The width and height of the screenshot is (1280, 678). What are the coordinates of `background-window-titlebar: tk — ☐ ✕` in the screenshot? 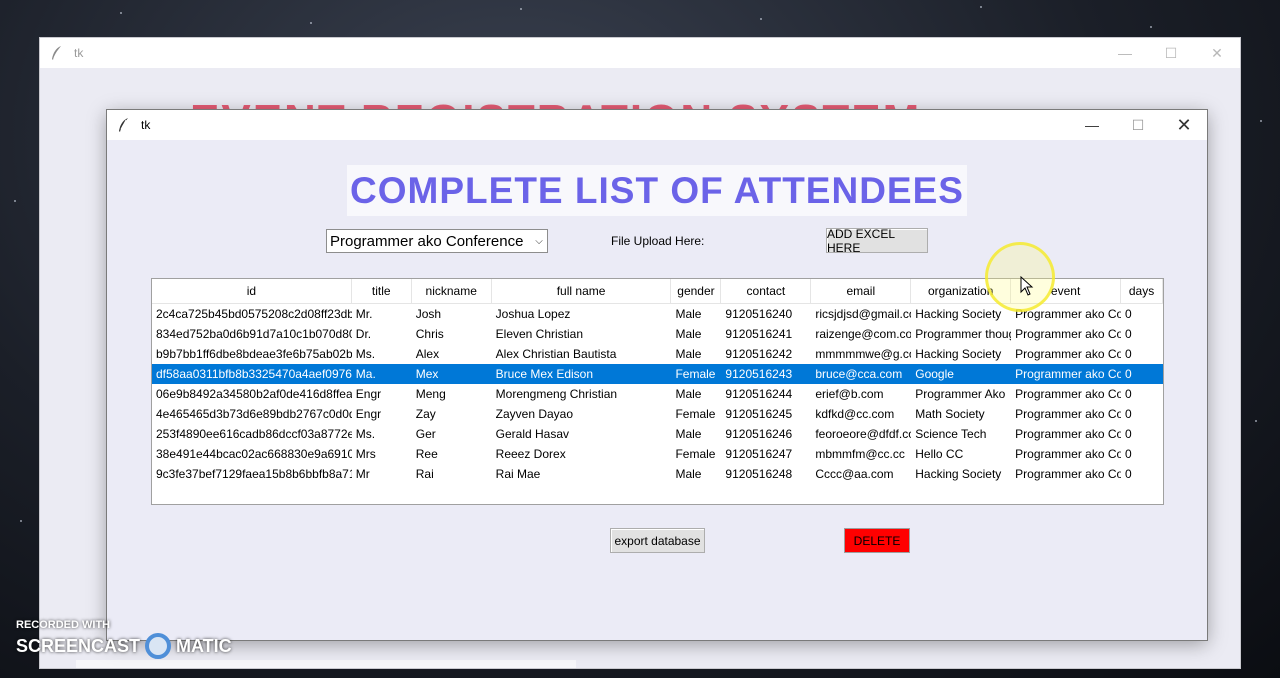 It's located at (640, 53).